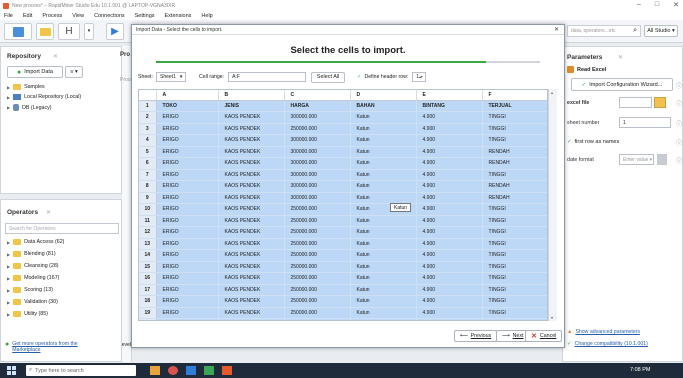 The height and width of the screenshot is (378, 683). Describe the element at coordinates (8, 16) in the screenshot. I see `menu-file: File` at that location.